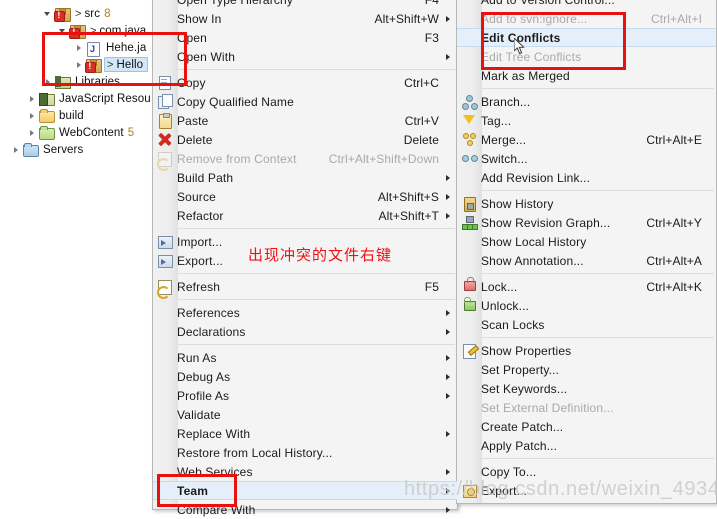 The width and height of the screenshot is (717, 519). Describe the element at coordinates (586, 260) in the screenshot. I see `menu-item-show-annotation: Show Annotation... Ctrl+Alt+A` at that location.